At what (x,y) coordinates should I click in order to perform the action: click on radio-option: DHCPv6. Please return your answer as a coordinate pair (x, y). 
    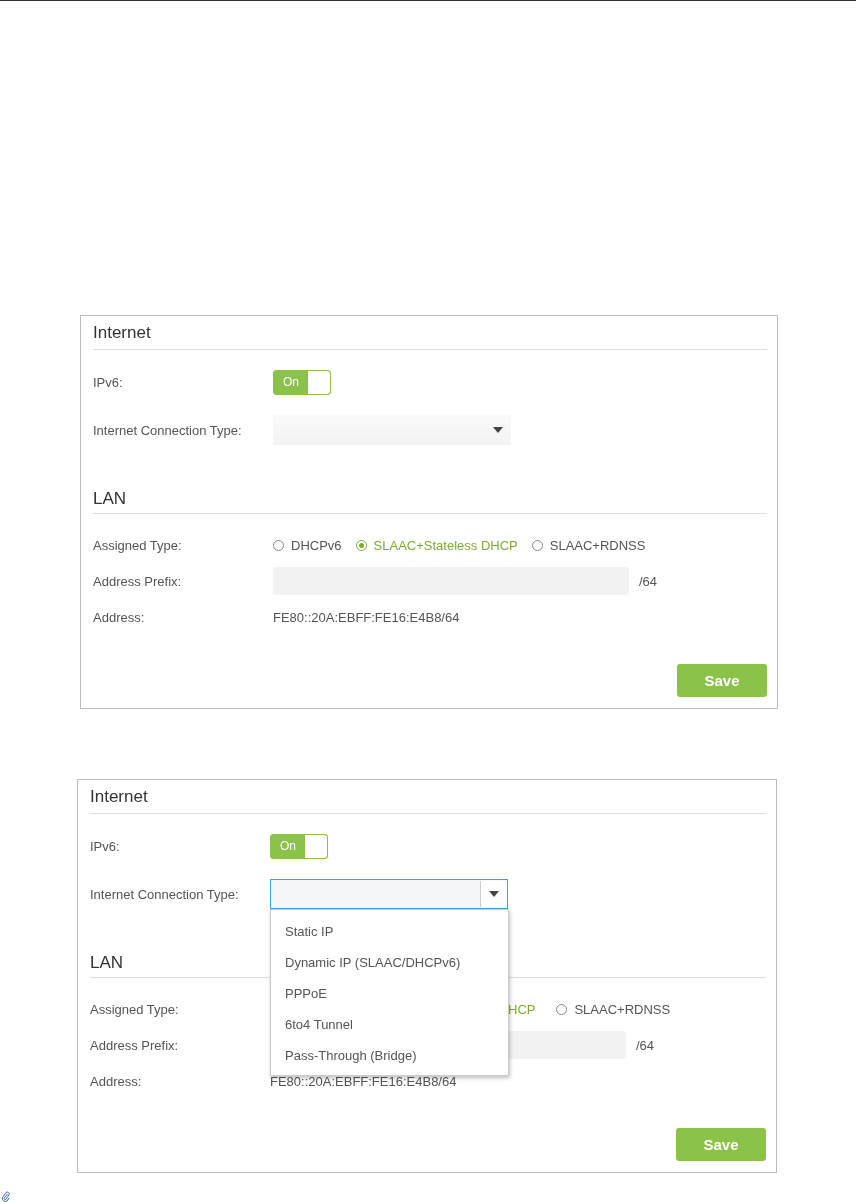
    Looking at the image, I should click on (307, 545).